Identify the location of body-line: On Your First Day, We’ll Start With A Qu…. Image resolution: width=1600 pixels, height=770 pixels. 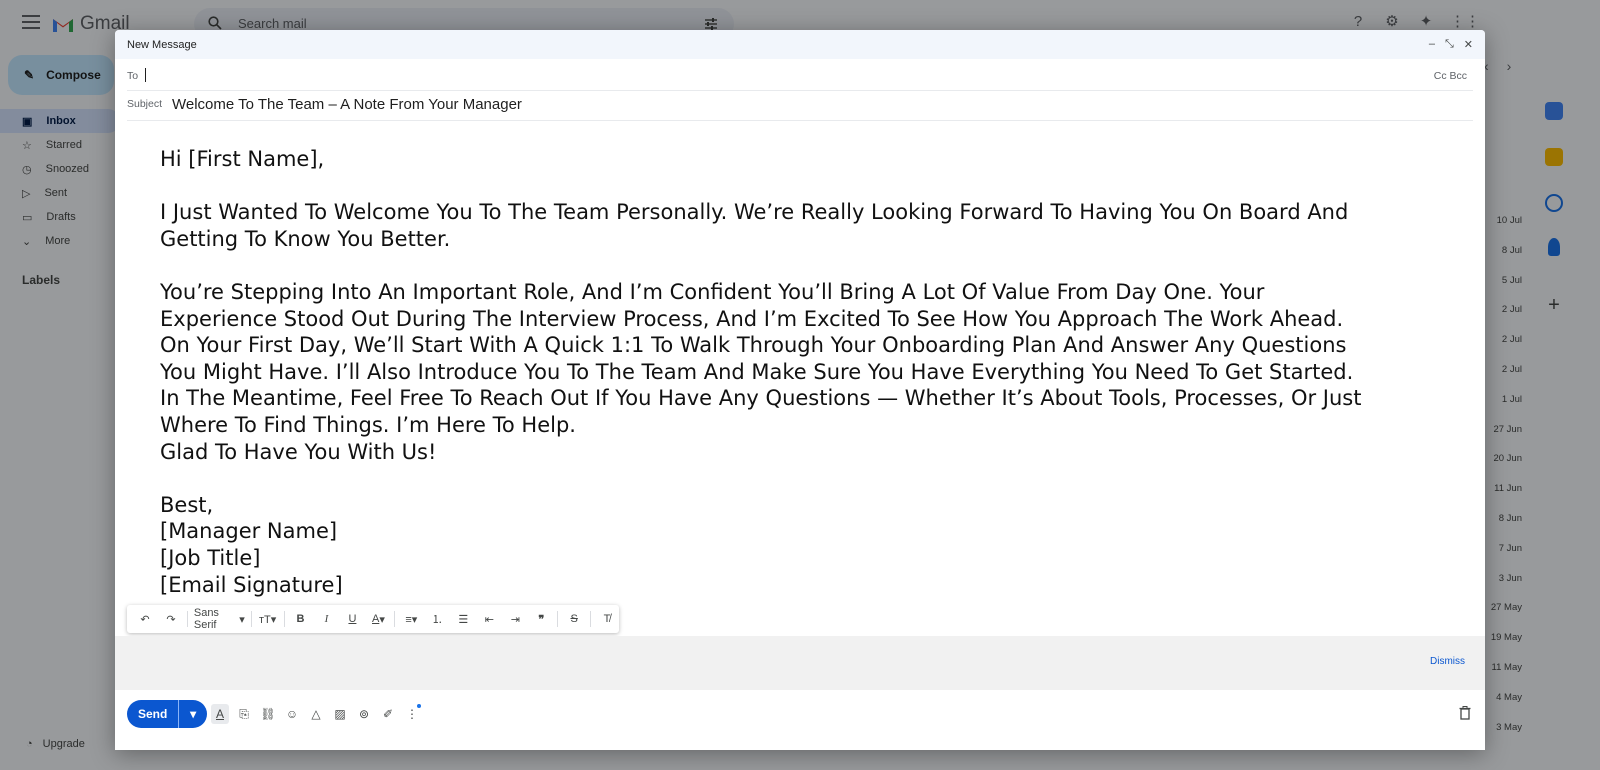
(753, 345).